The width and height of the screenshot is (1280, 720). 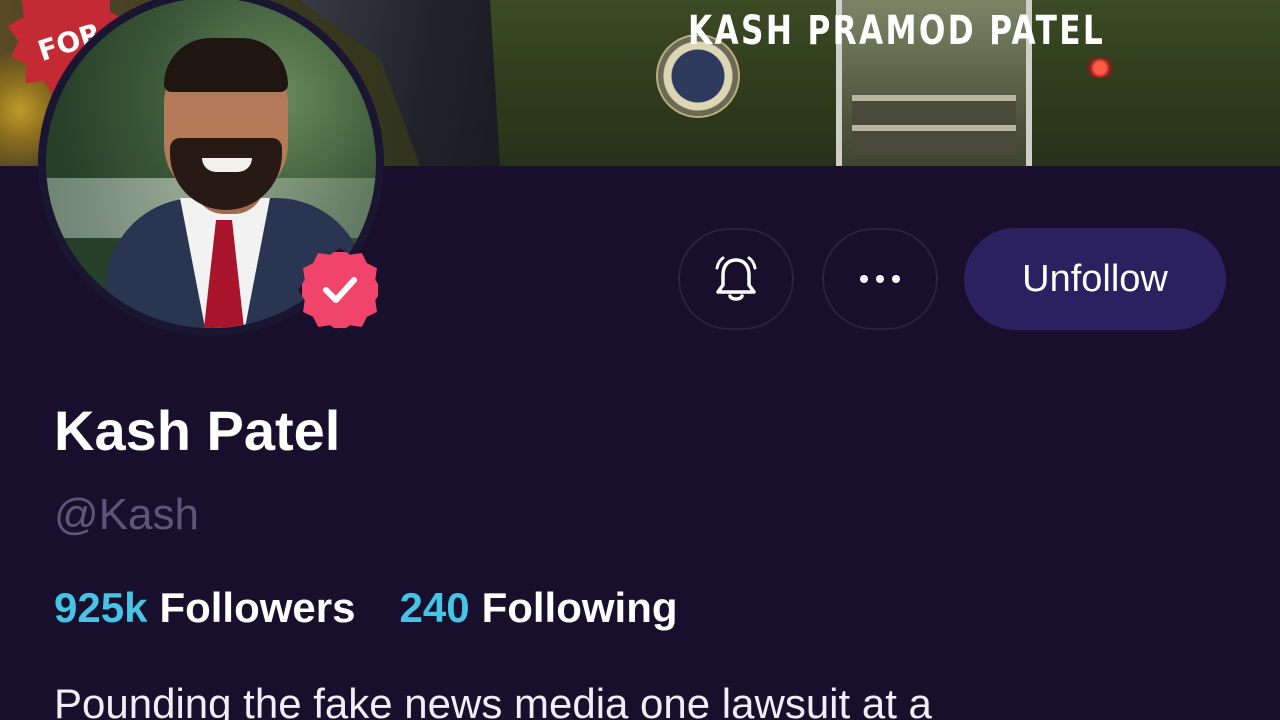 I want to click on notify-bell-button, so click(x=736, y=279).